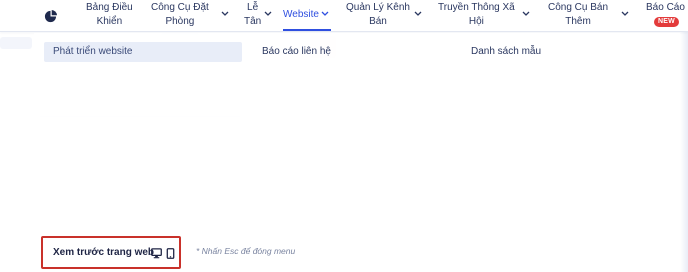 The image size is (688, 272). I want to click on menu-option-label: Phát triển website, so click(93, 51).